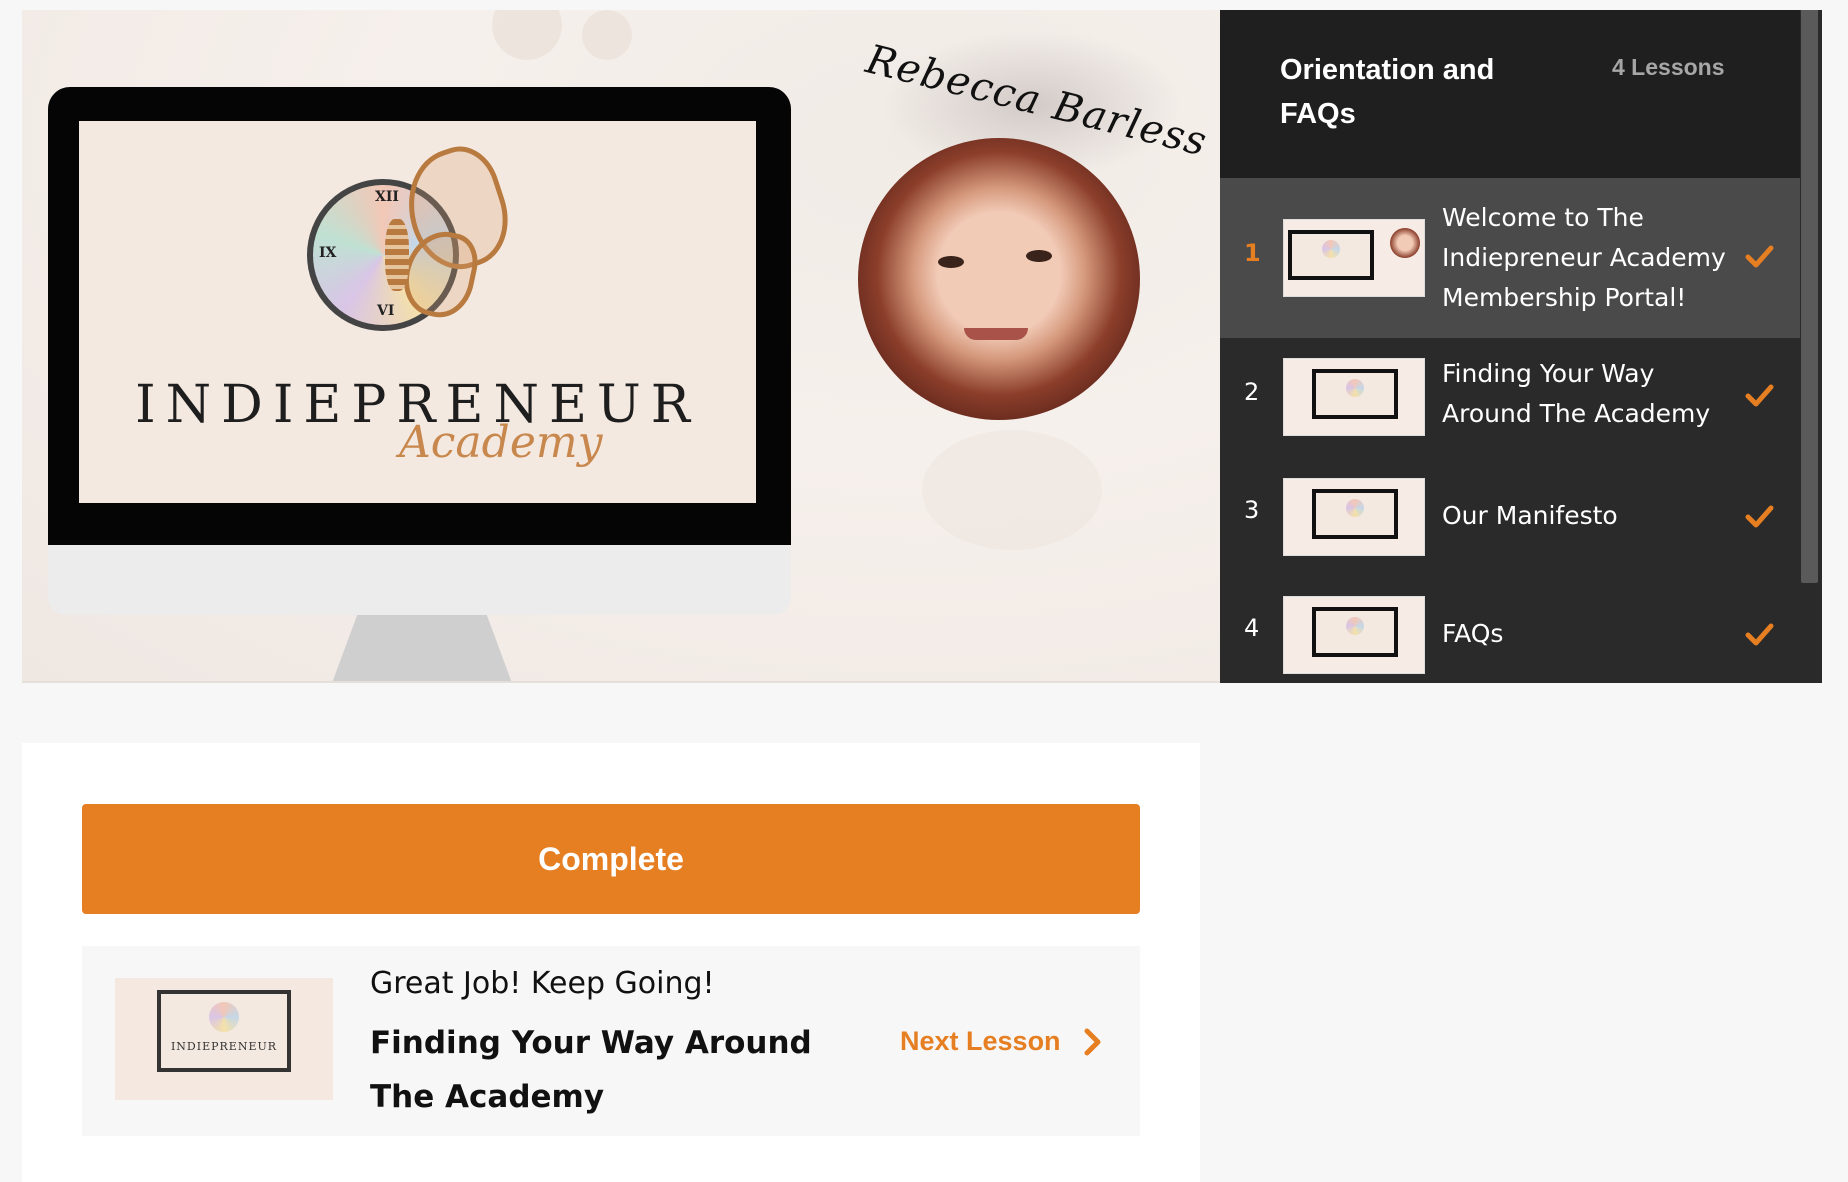  What do you see at coordinates (1473, 633) in the screenshot?
I see `lesson-title: FAQs` at bounding box center [1473, 633].